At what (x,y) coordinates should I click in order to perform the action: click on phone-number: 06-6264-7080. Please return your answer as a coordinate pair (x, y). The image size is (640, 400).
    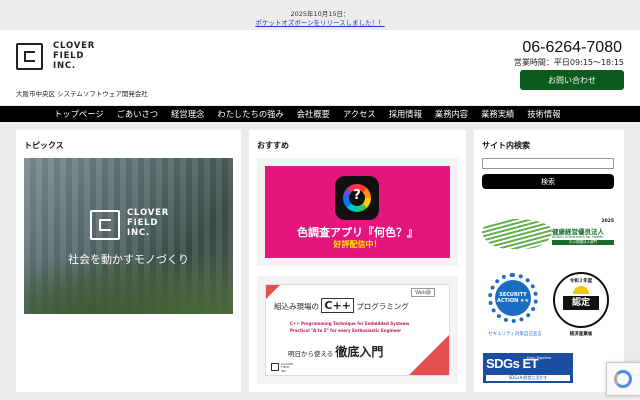
    Looking at the image, I should click on (572, 48).